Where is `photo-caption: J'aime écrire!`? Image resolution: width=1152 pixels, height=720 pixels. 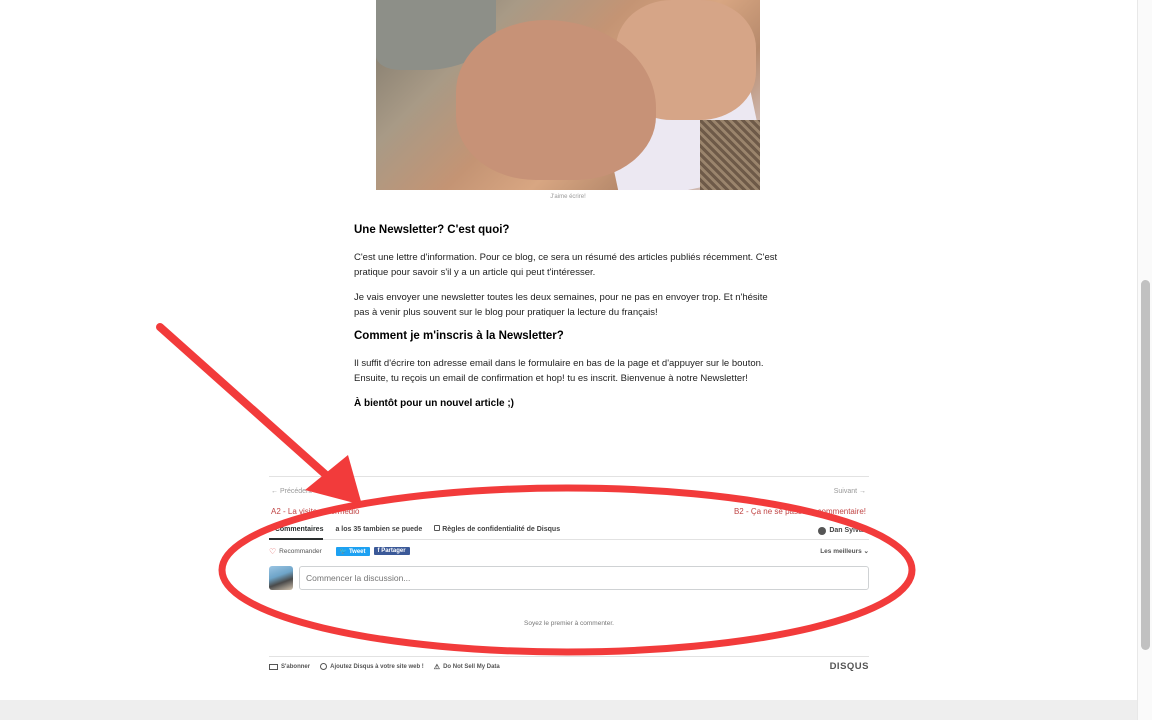
photo-caption: J'aime écrire! is located at coordinates (568, 197).